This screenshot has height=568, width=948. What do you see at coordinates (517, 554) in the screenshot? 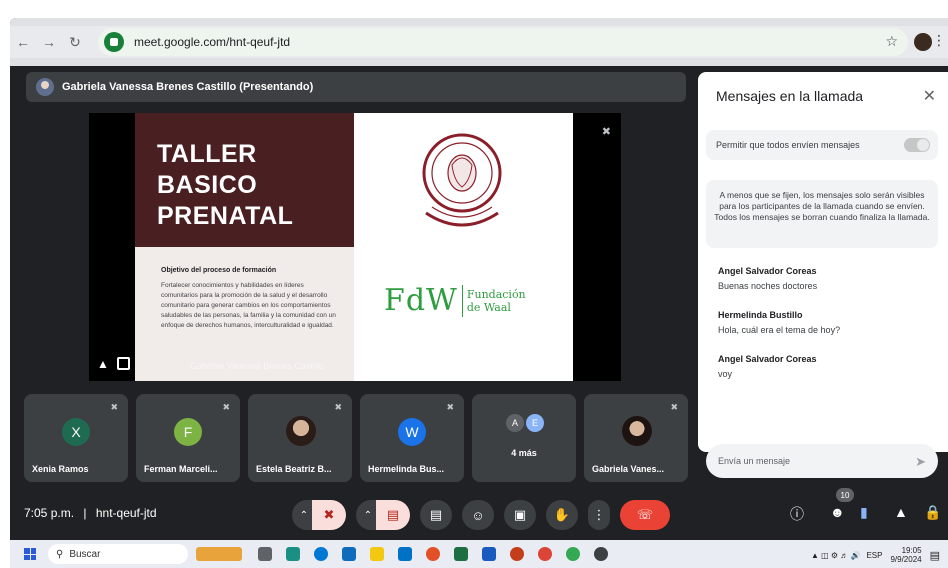
I see `powerpoint-icon` at bounding box center [517, 554].